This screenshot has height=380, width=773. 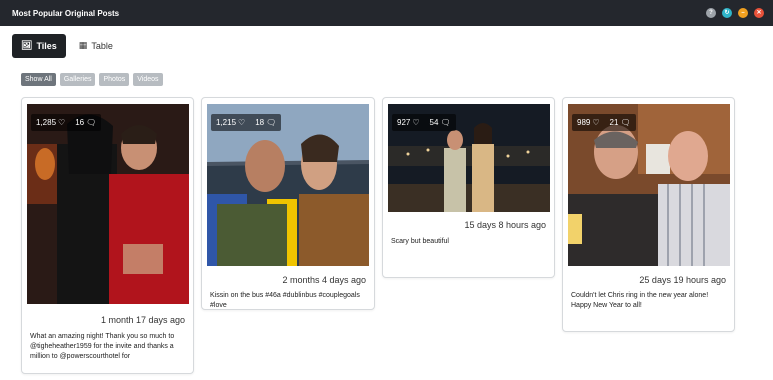 What do you see at coordinates (584, 122) in the screenshot?
I see `likes-count: 989` at bounding box center [584, 122].